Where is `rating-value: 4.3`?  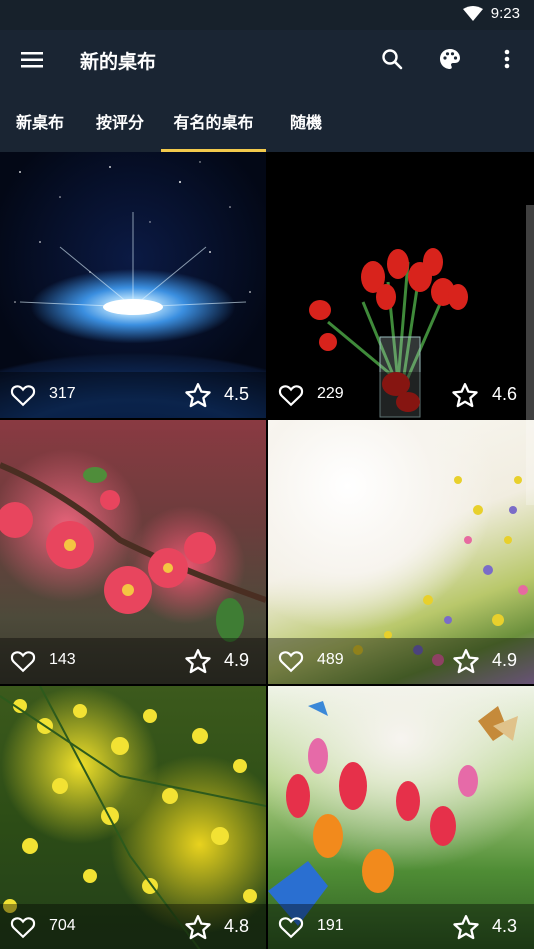
rating-value: 4.3 is located at coordinates (505, 926).